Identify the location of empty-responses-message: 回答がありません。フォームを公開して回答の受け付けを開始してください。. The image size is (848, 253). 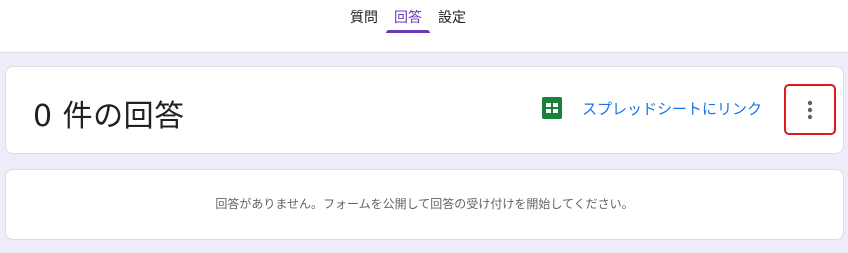
(424, 204).